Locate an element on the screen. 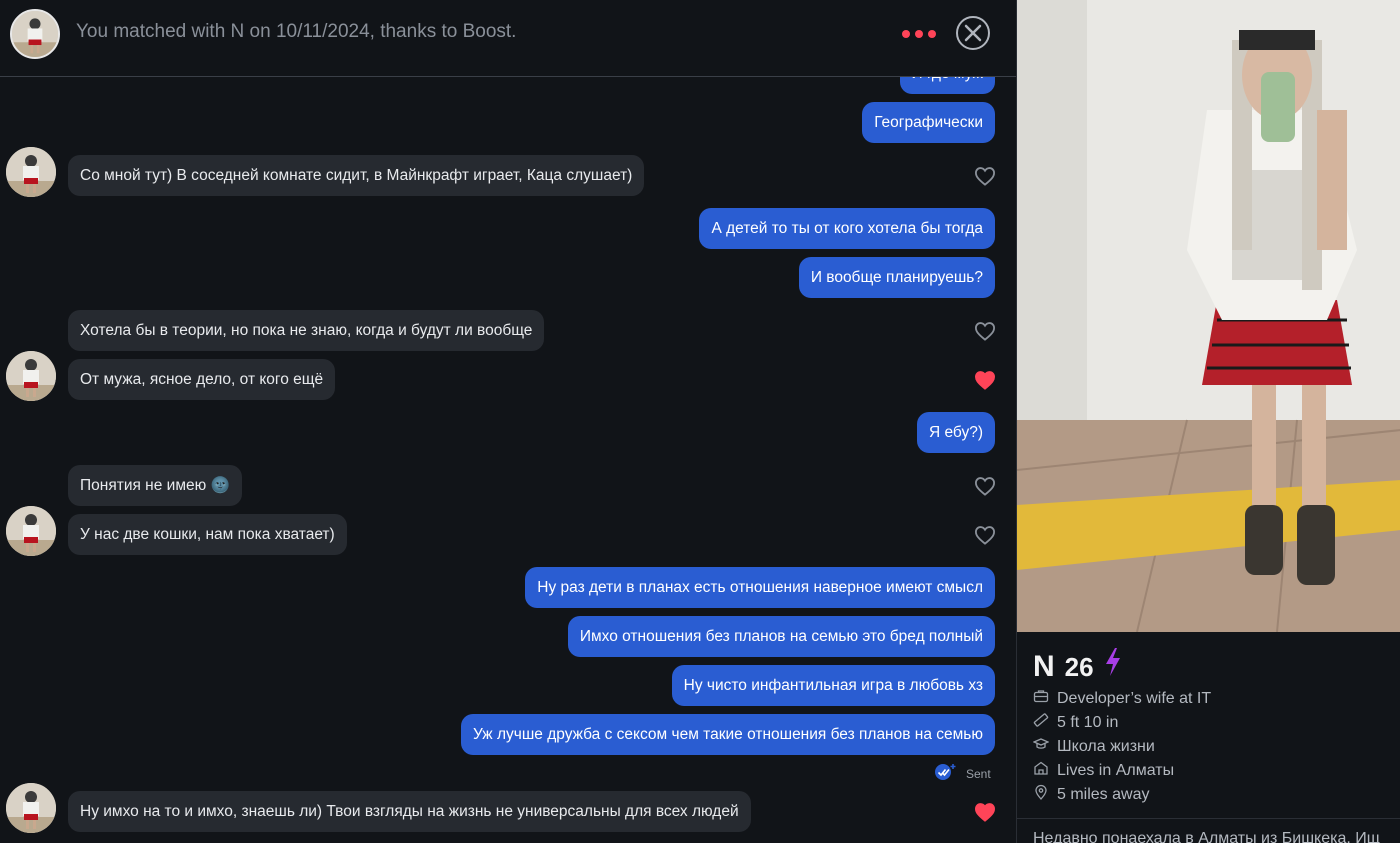 This screenshot has width=1400, height=843. sent-status: Sent is located at coordinates (962, 773).